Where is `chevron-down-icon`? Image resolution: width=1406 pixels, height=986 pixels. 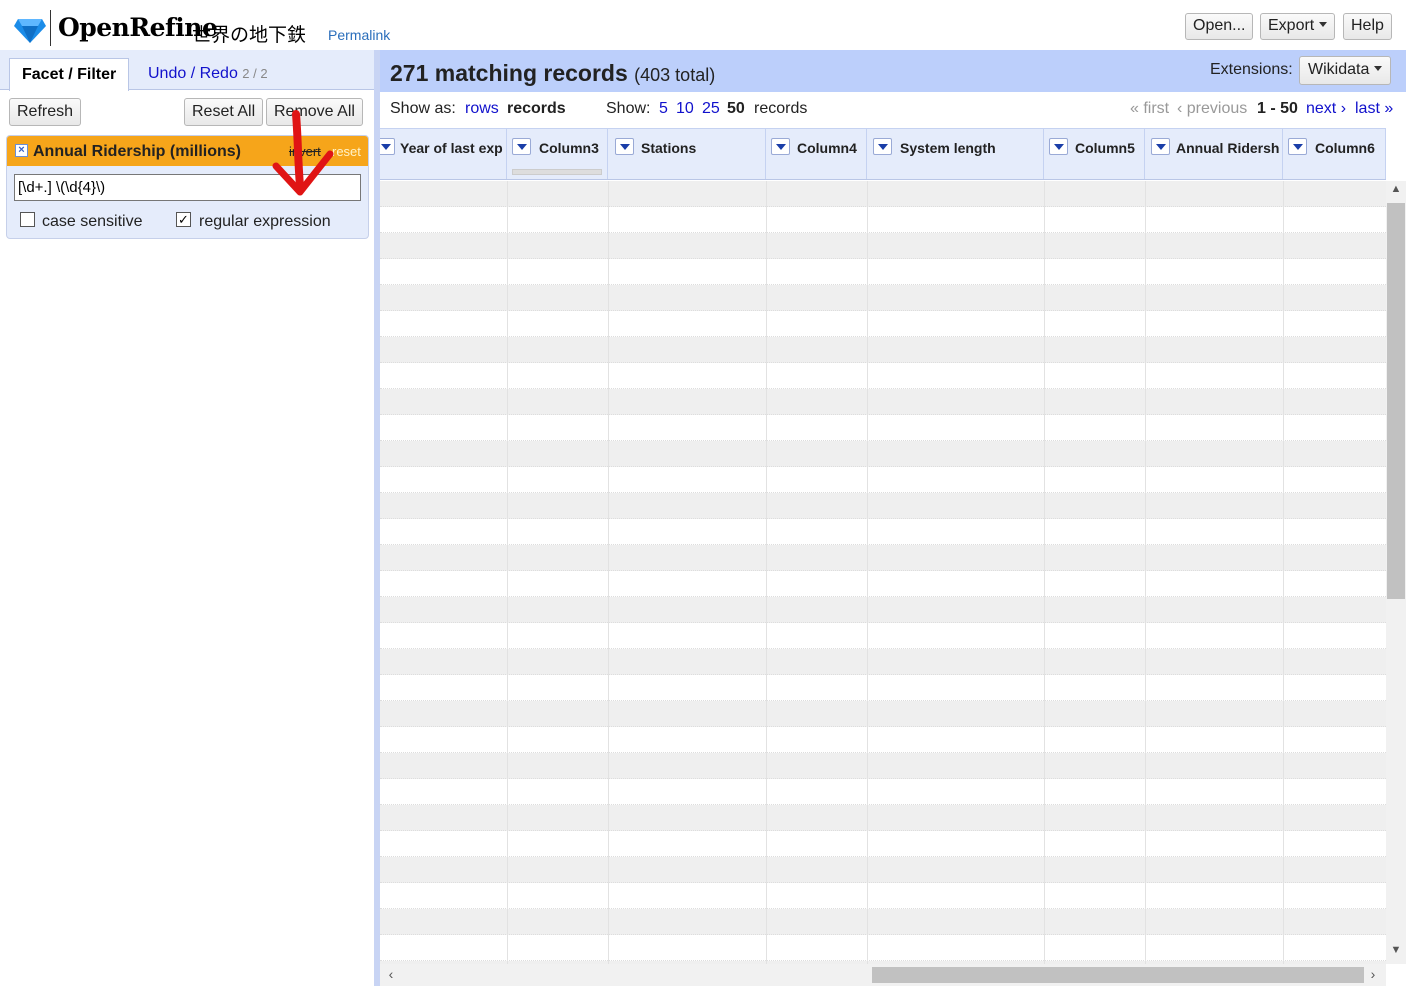 chevron-down-icon is located at coordinates (1323, 24).